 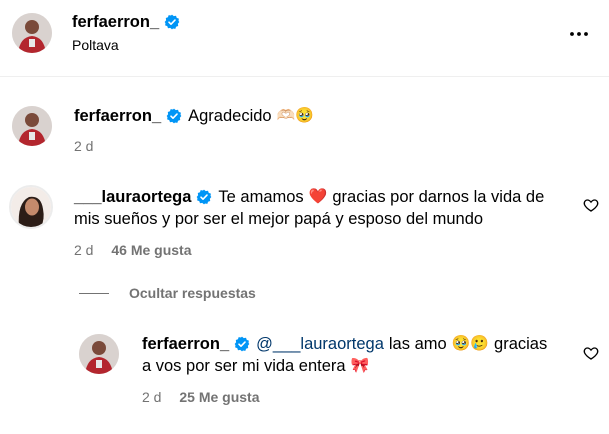 I want to click on caption-text: Agradecido, so click(x=230, y=116).